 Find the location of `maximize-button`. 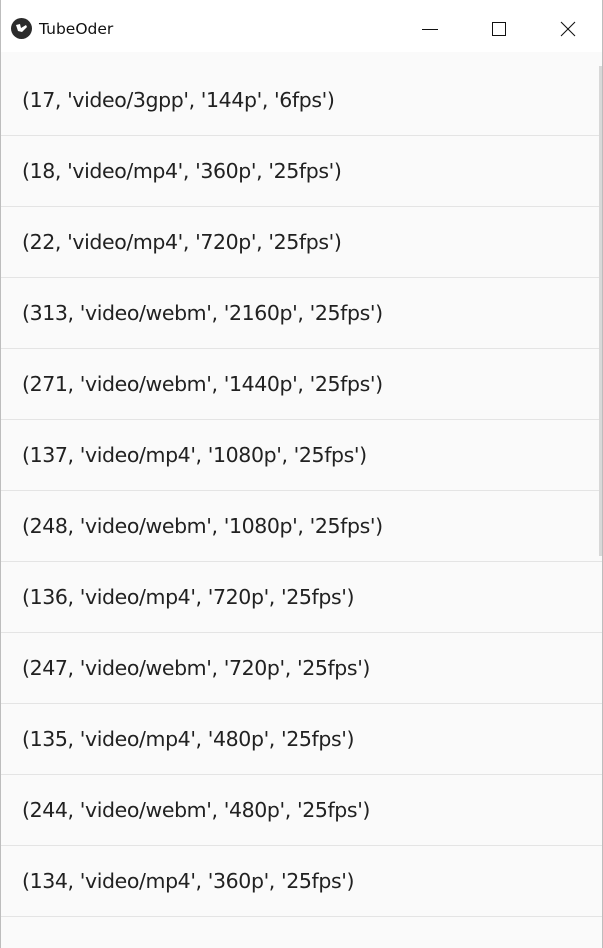

maximize-button is located at coordinates (498, 29).